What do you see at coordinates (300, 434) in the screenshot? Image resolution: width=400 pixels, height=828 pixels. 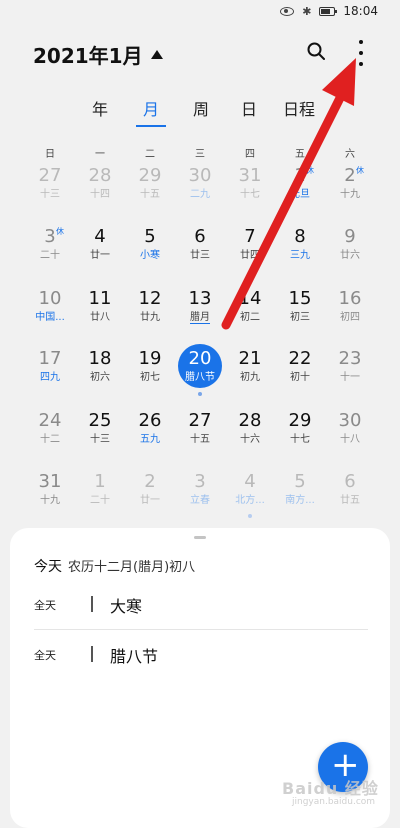 I see `day-cell: 29 十七` at bounding box center [300, 434].